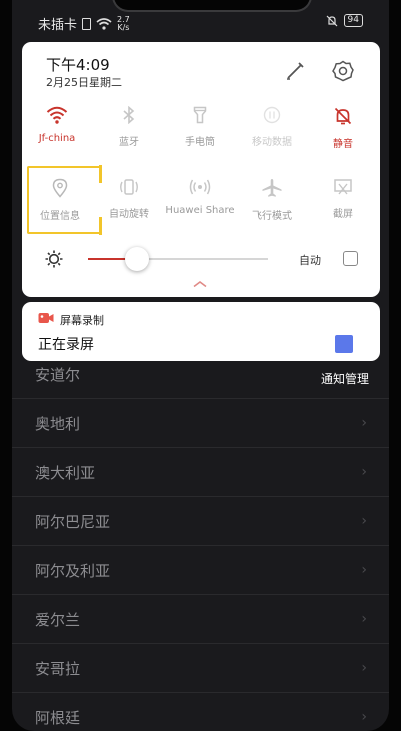 The image size is (401, 731). What do you see at coordinates (295, 71) in the screenshot?
I see `edit-icon` at bounding box center [295, 71].